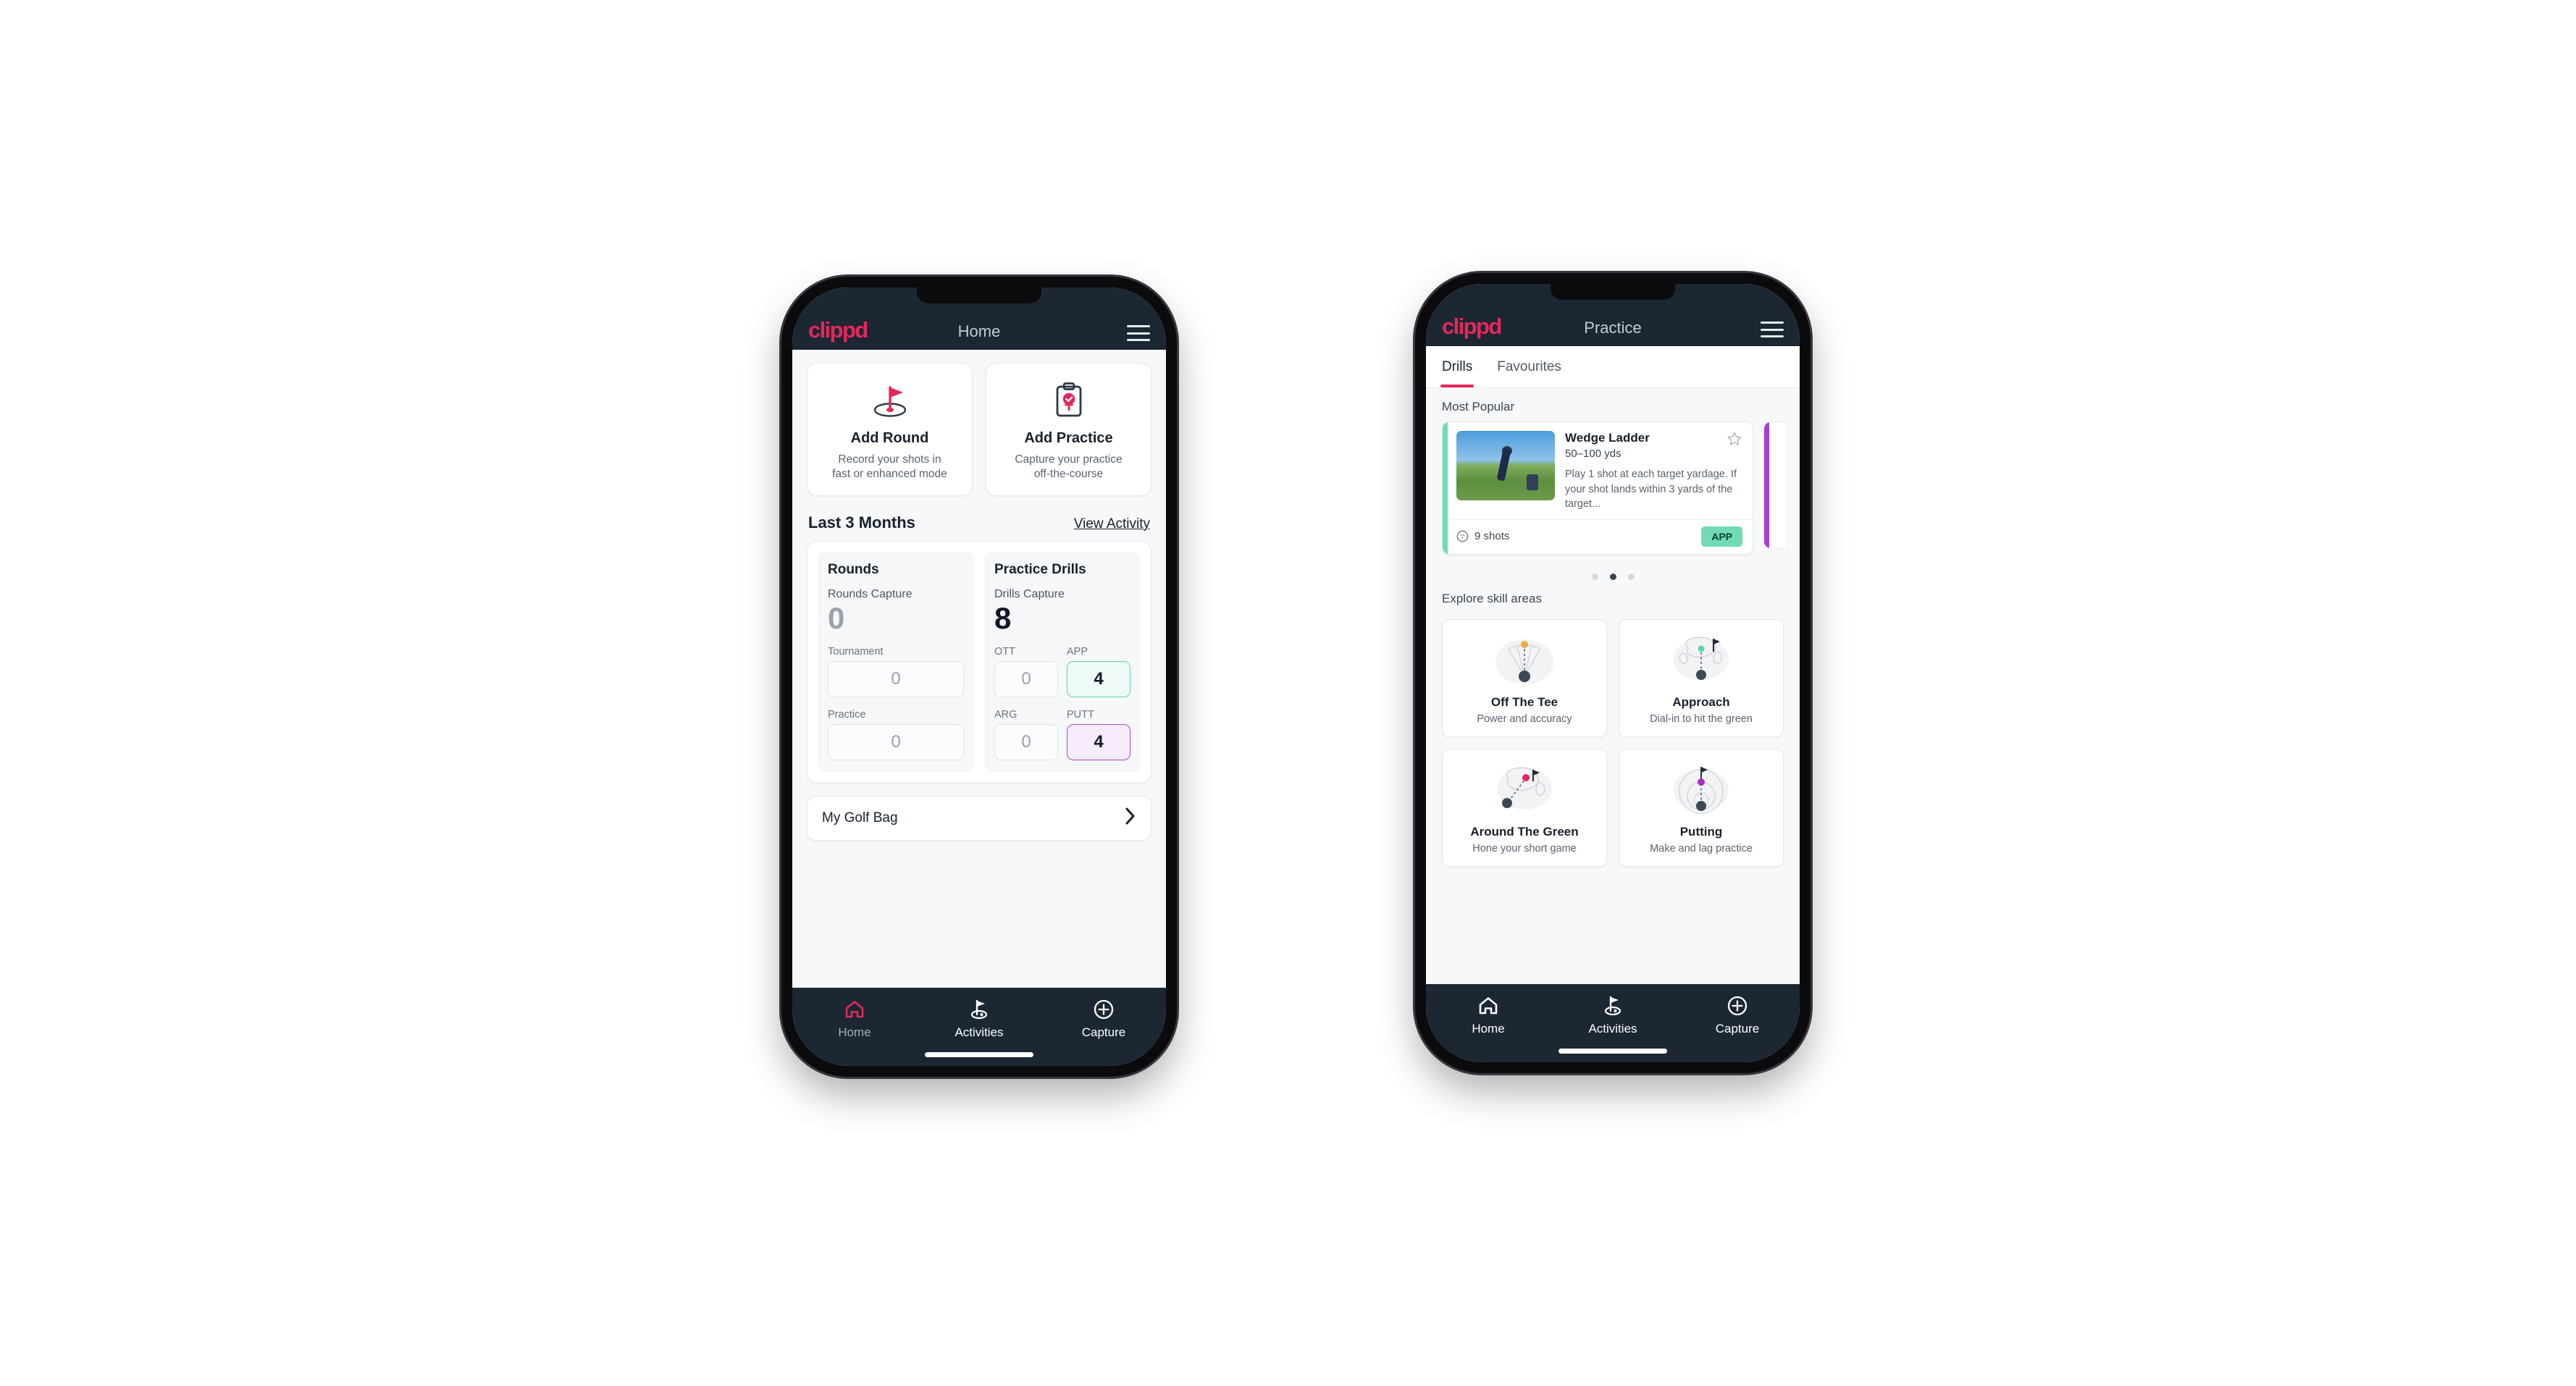 This screenshot has width=2576, height=1386. I want to click on practice-tabs: Drills Favourites, so click(1613, 367).